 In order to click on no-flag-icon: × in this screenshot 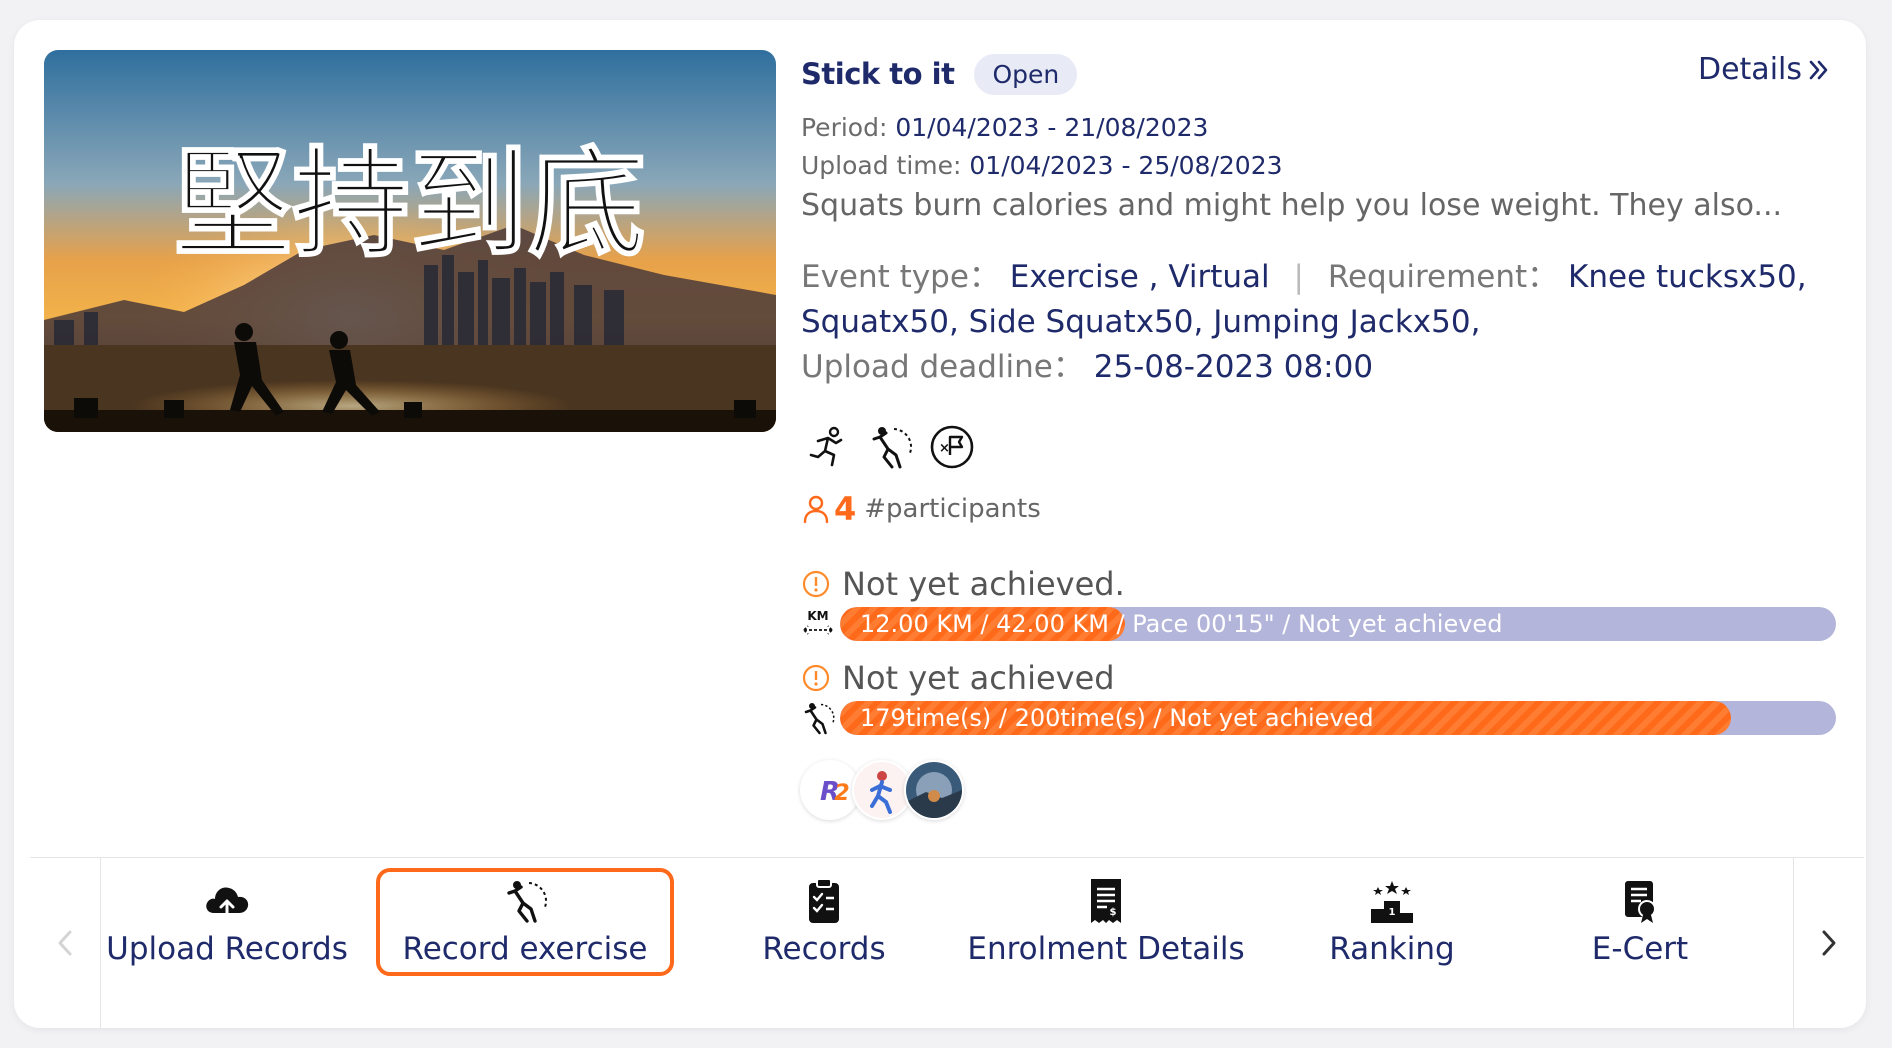, I will do `click(952, 447)`.